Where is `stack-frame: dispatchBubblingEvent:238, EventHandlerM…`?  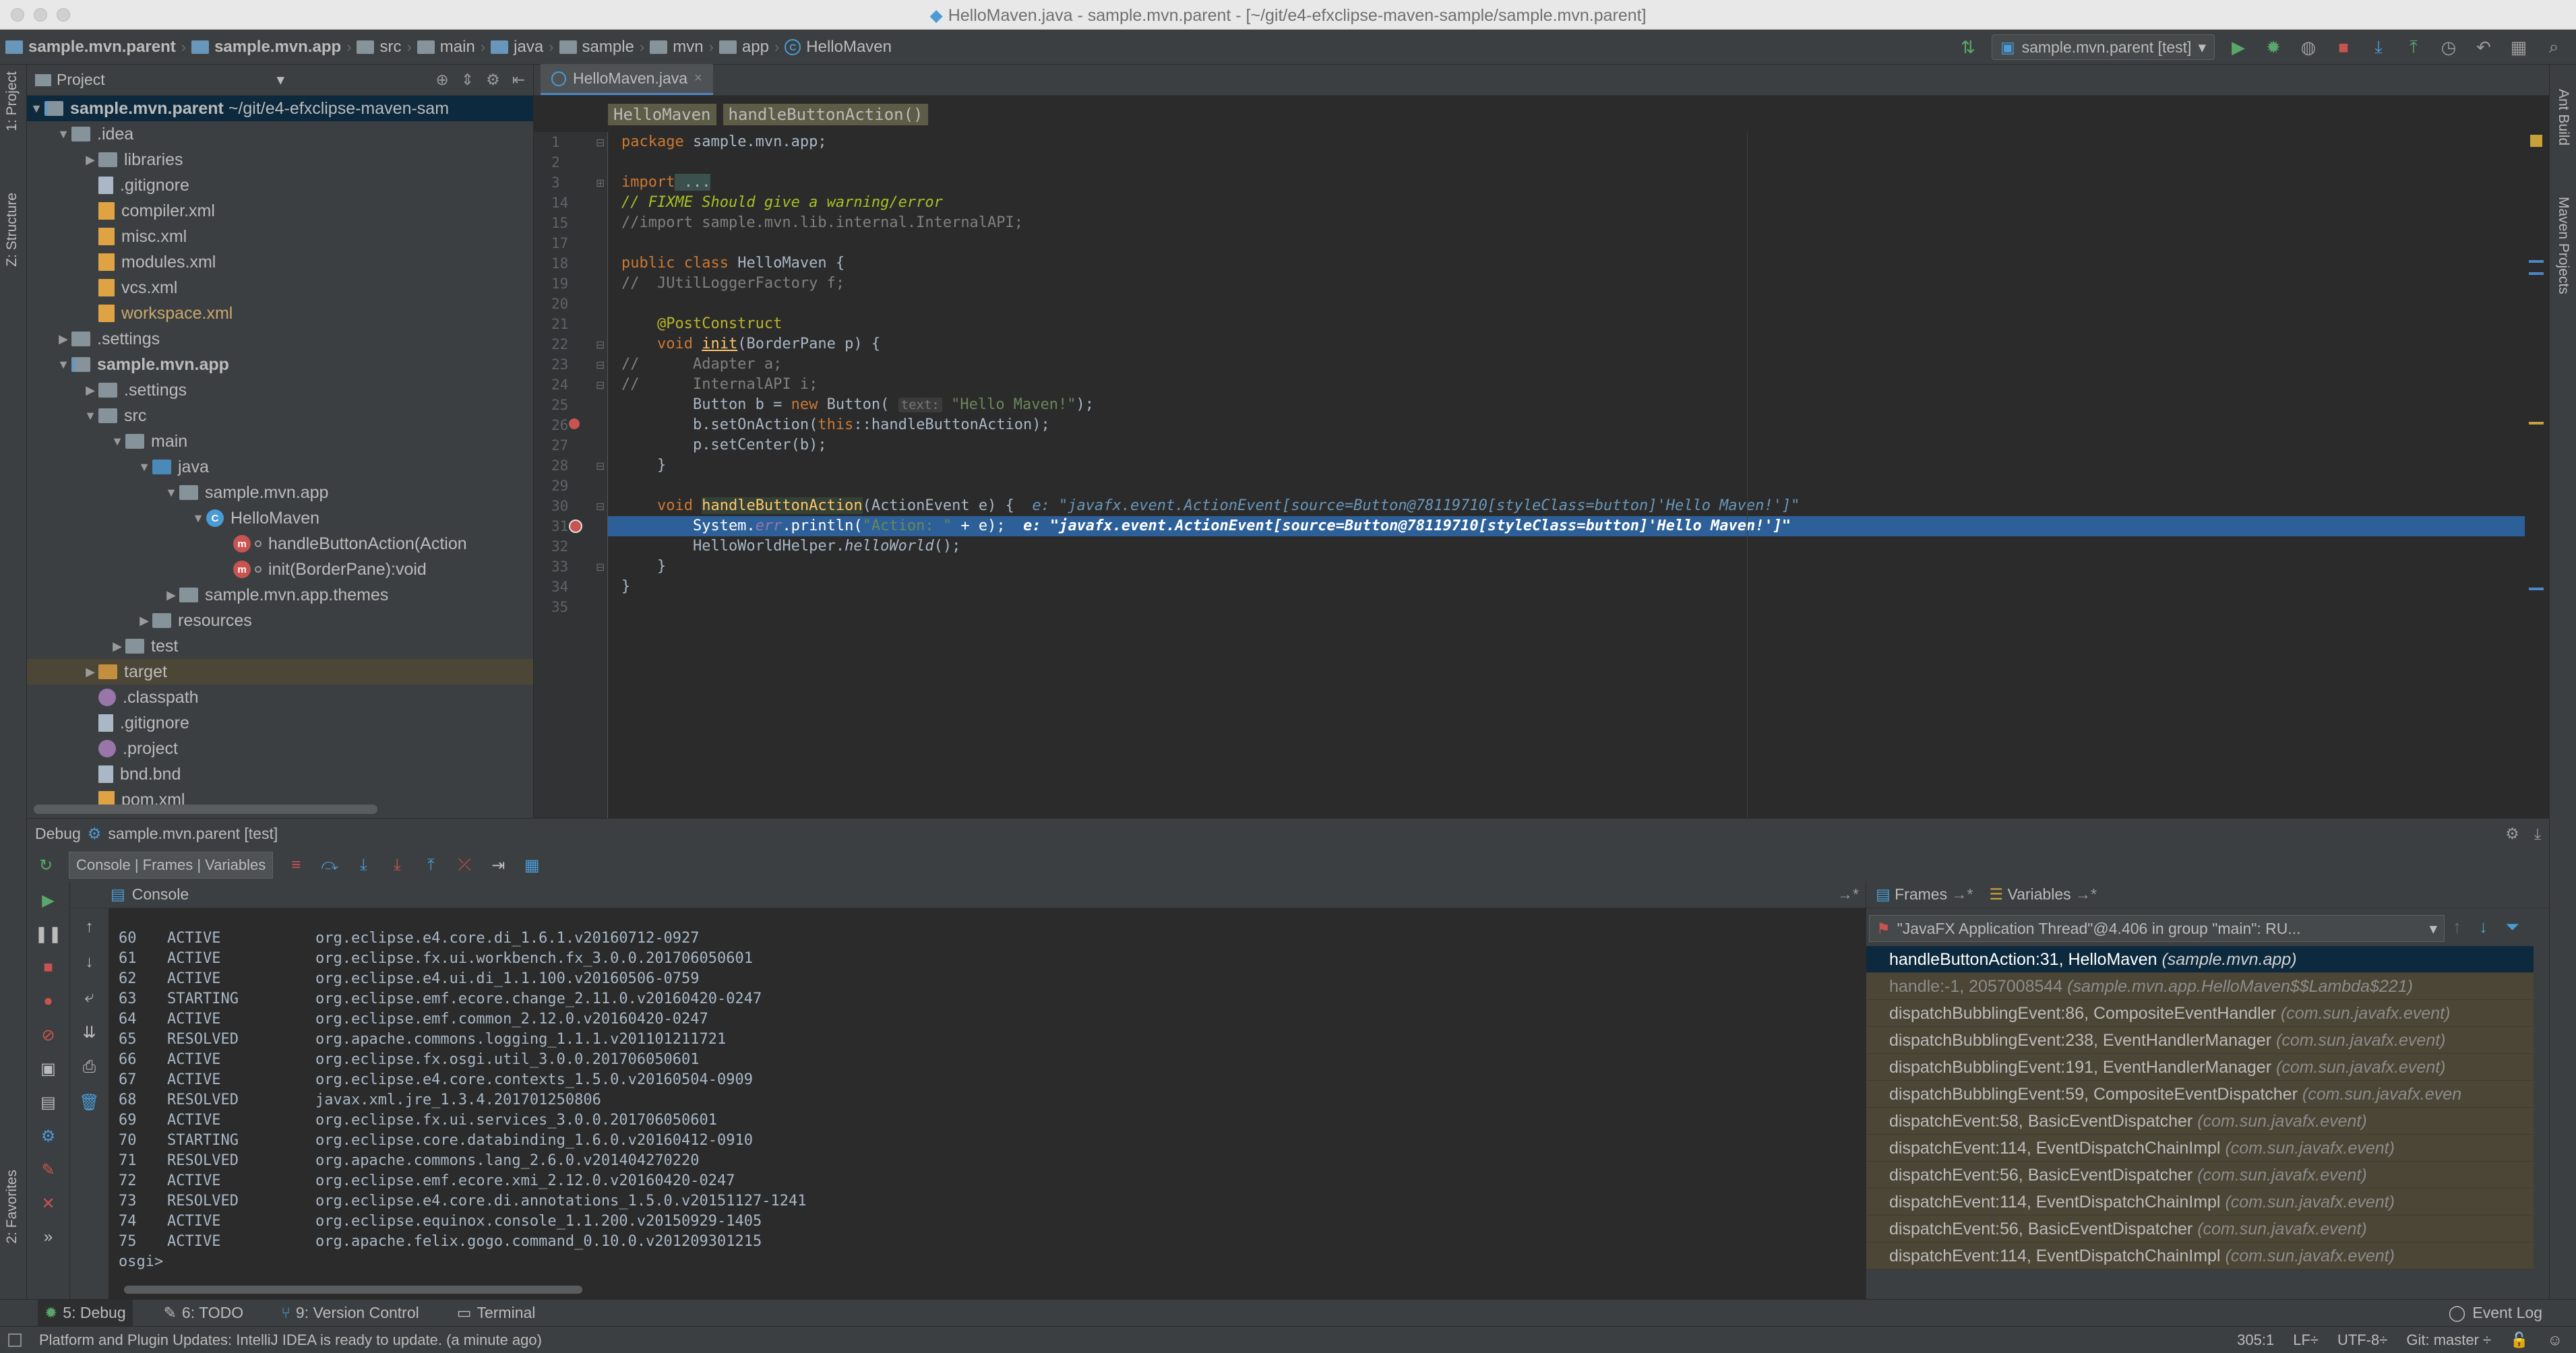
stack-frame: dispatchBubblingEvent:238, EventHandlerM… is located at coordinates (2200, 1040).